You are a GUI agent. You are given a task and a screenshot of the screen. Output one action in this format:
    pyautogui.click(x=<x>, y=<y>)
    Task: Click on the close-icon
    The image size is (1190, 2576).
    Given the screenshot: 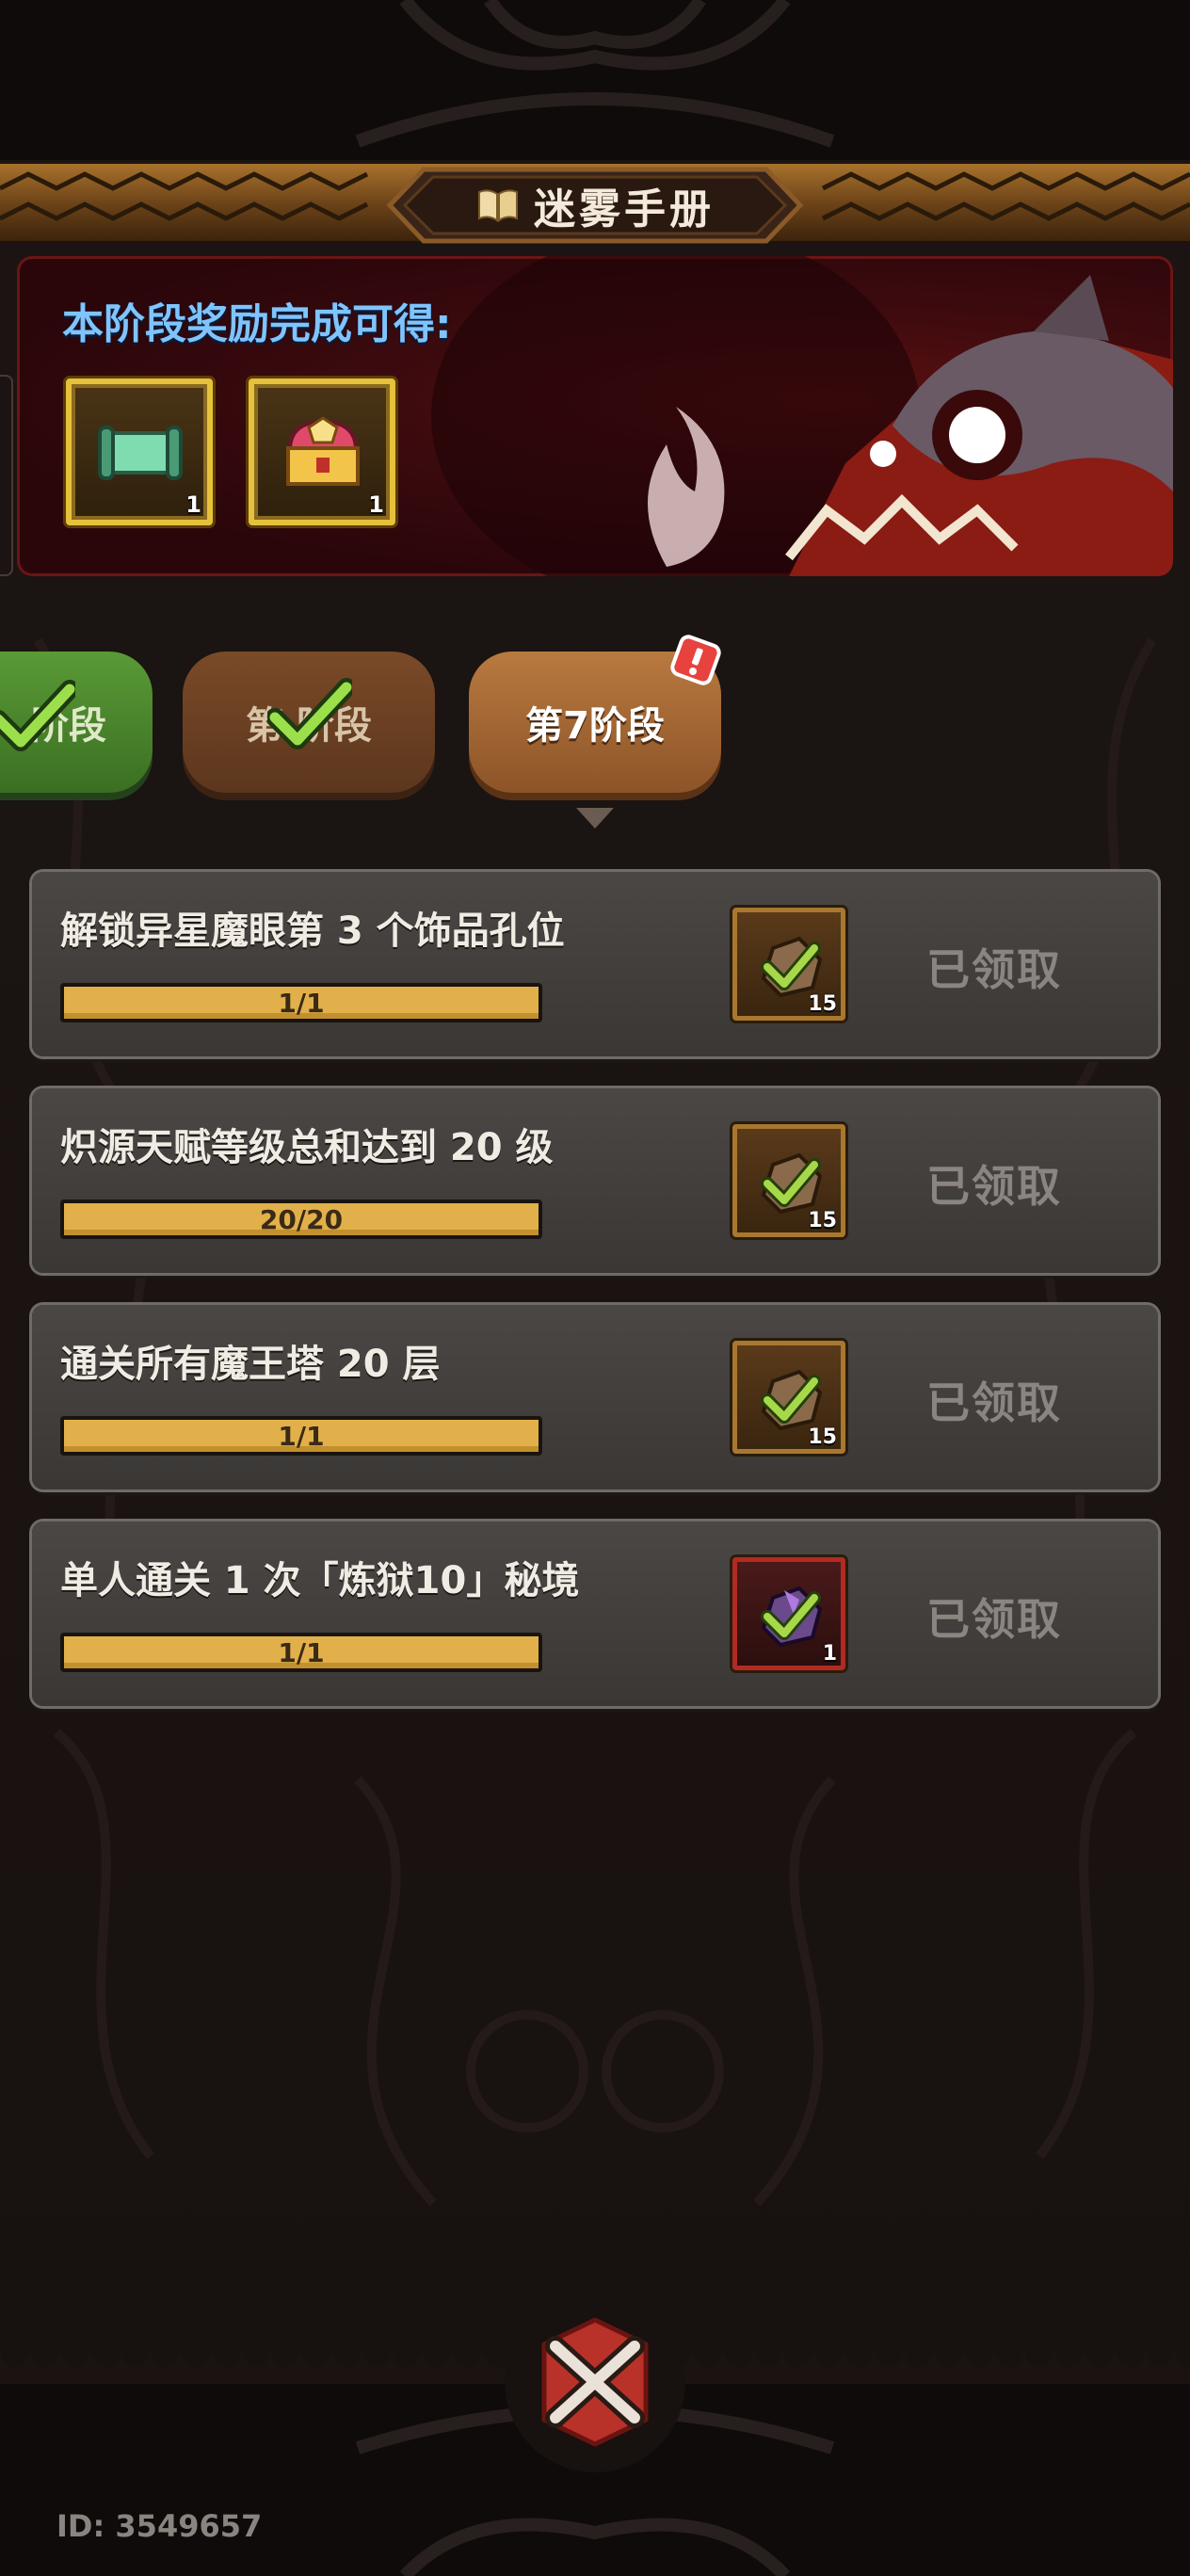 What is the action you would take?
    pyautogui.click(x=595, y=2382)
    